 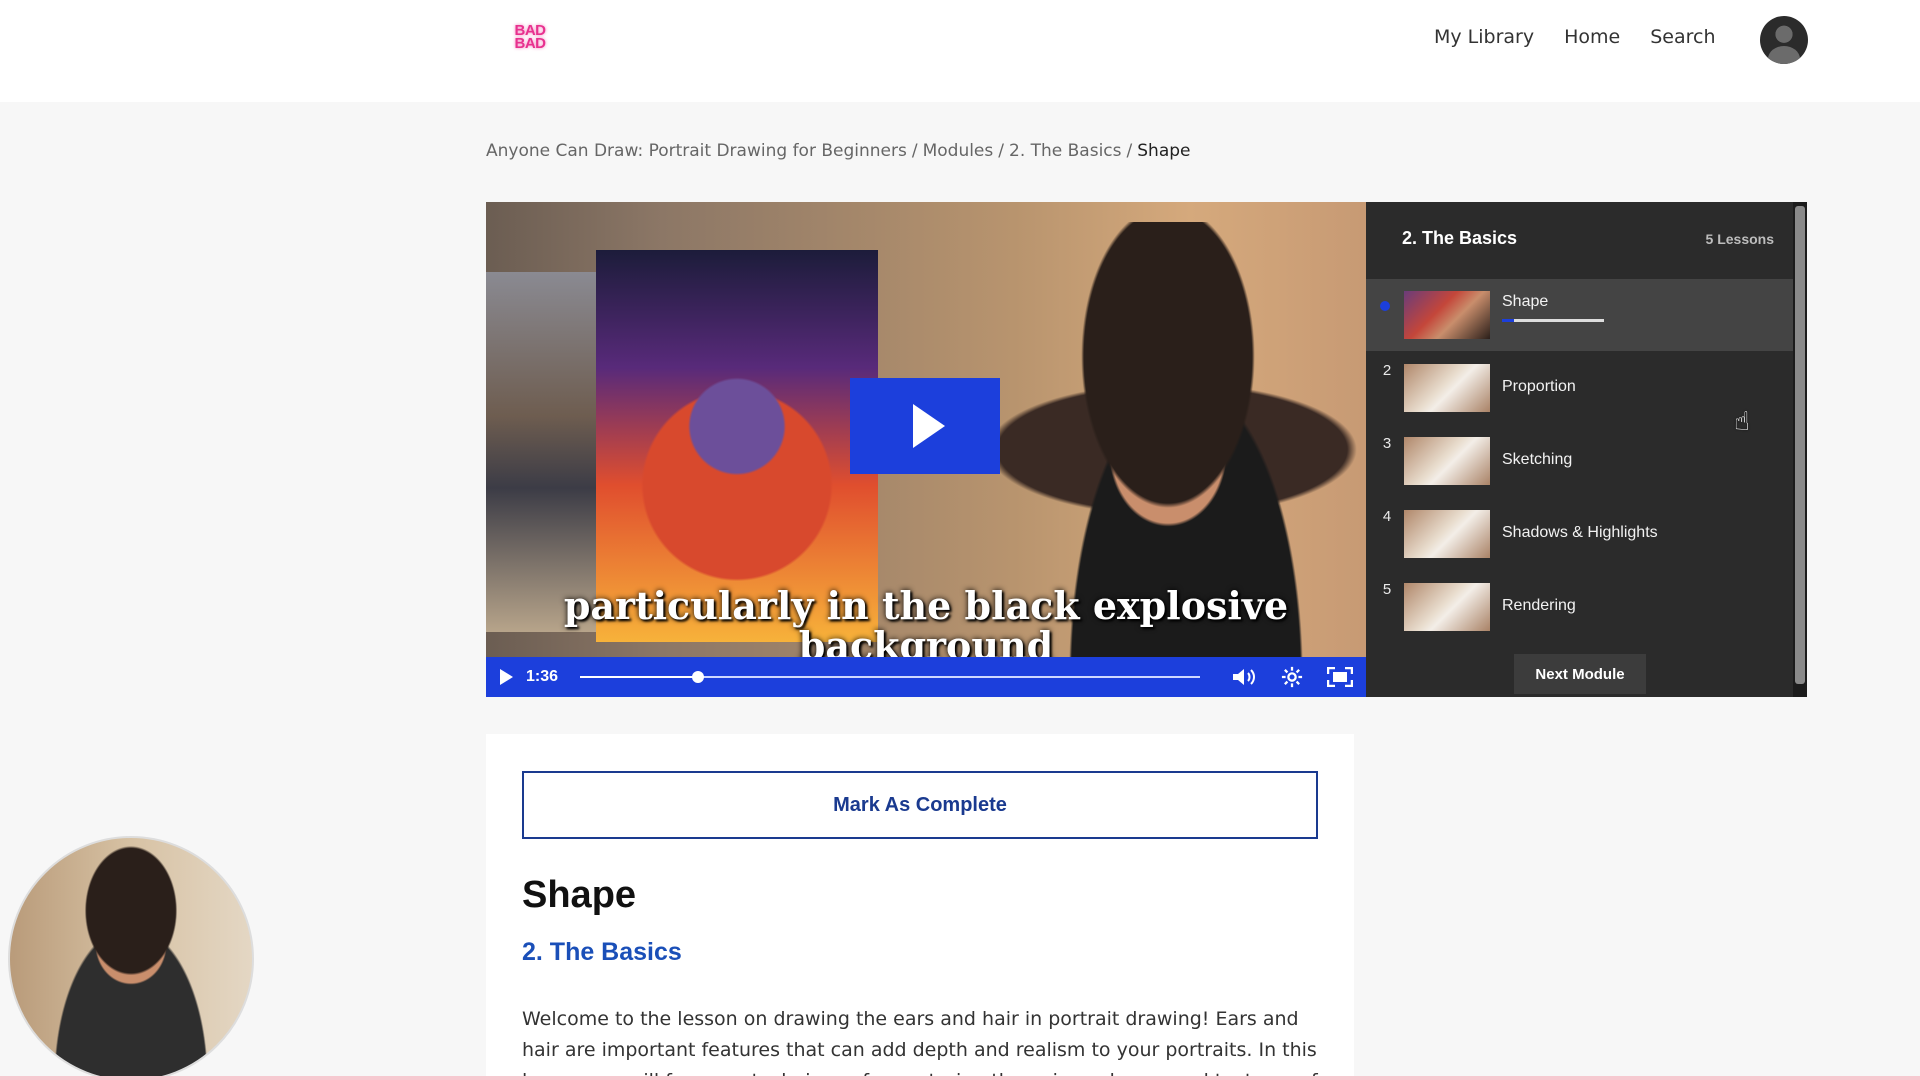 What do you see at coordinates (1065, 151) in the screenshot?
I see `breadcrumb-module: 2. The Basics` at bounding box center [1065, 151].